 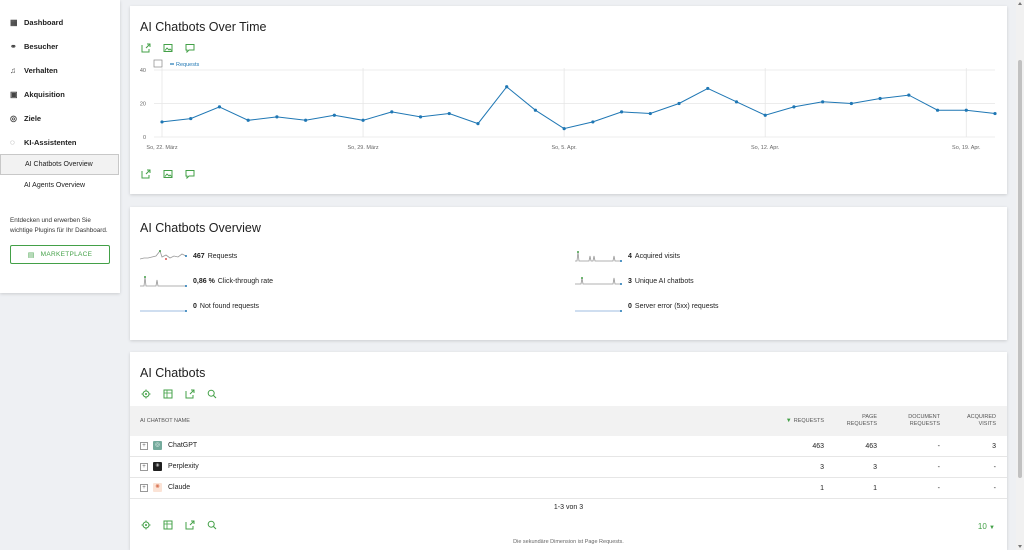 What do you see at coordinates (66, 254) in the screenshot?
I see `marketplace-label: MARKETPLACE` at bounding box center [66, 254].